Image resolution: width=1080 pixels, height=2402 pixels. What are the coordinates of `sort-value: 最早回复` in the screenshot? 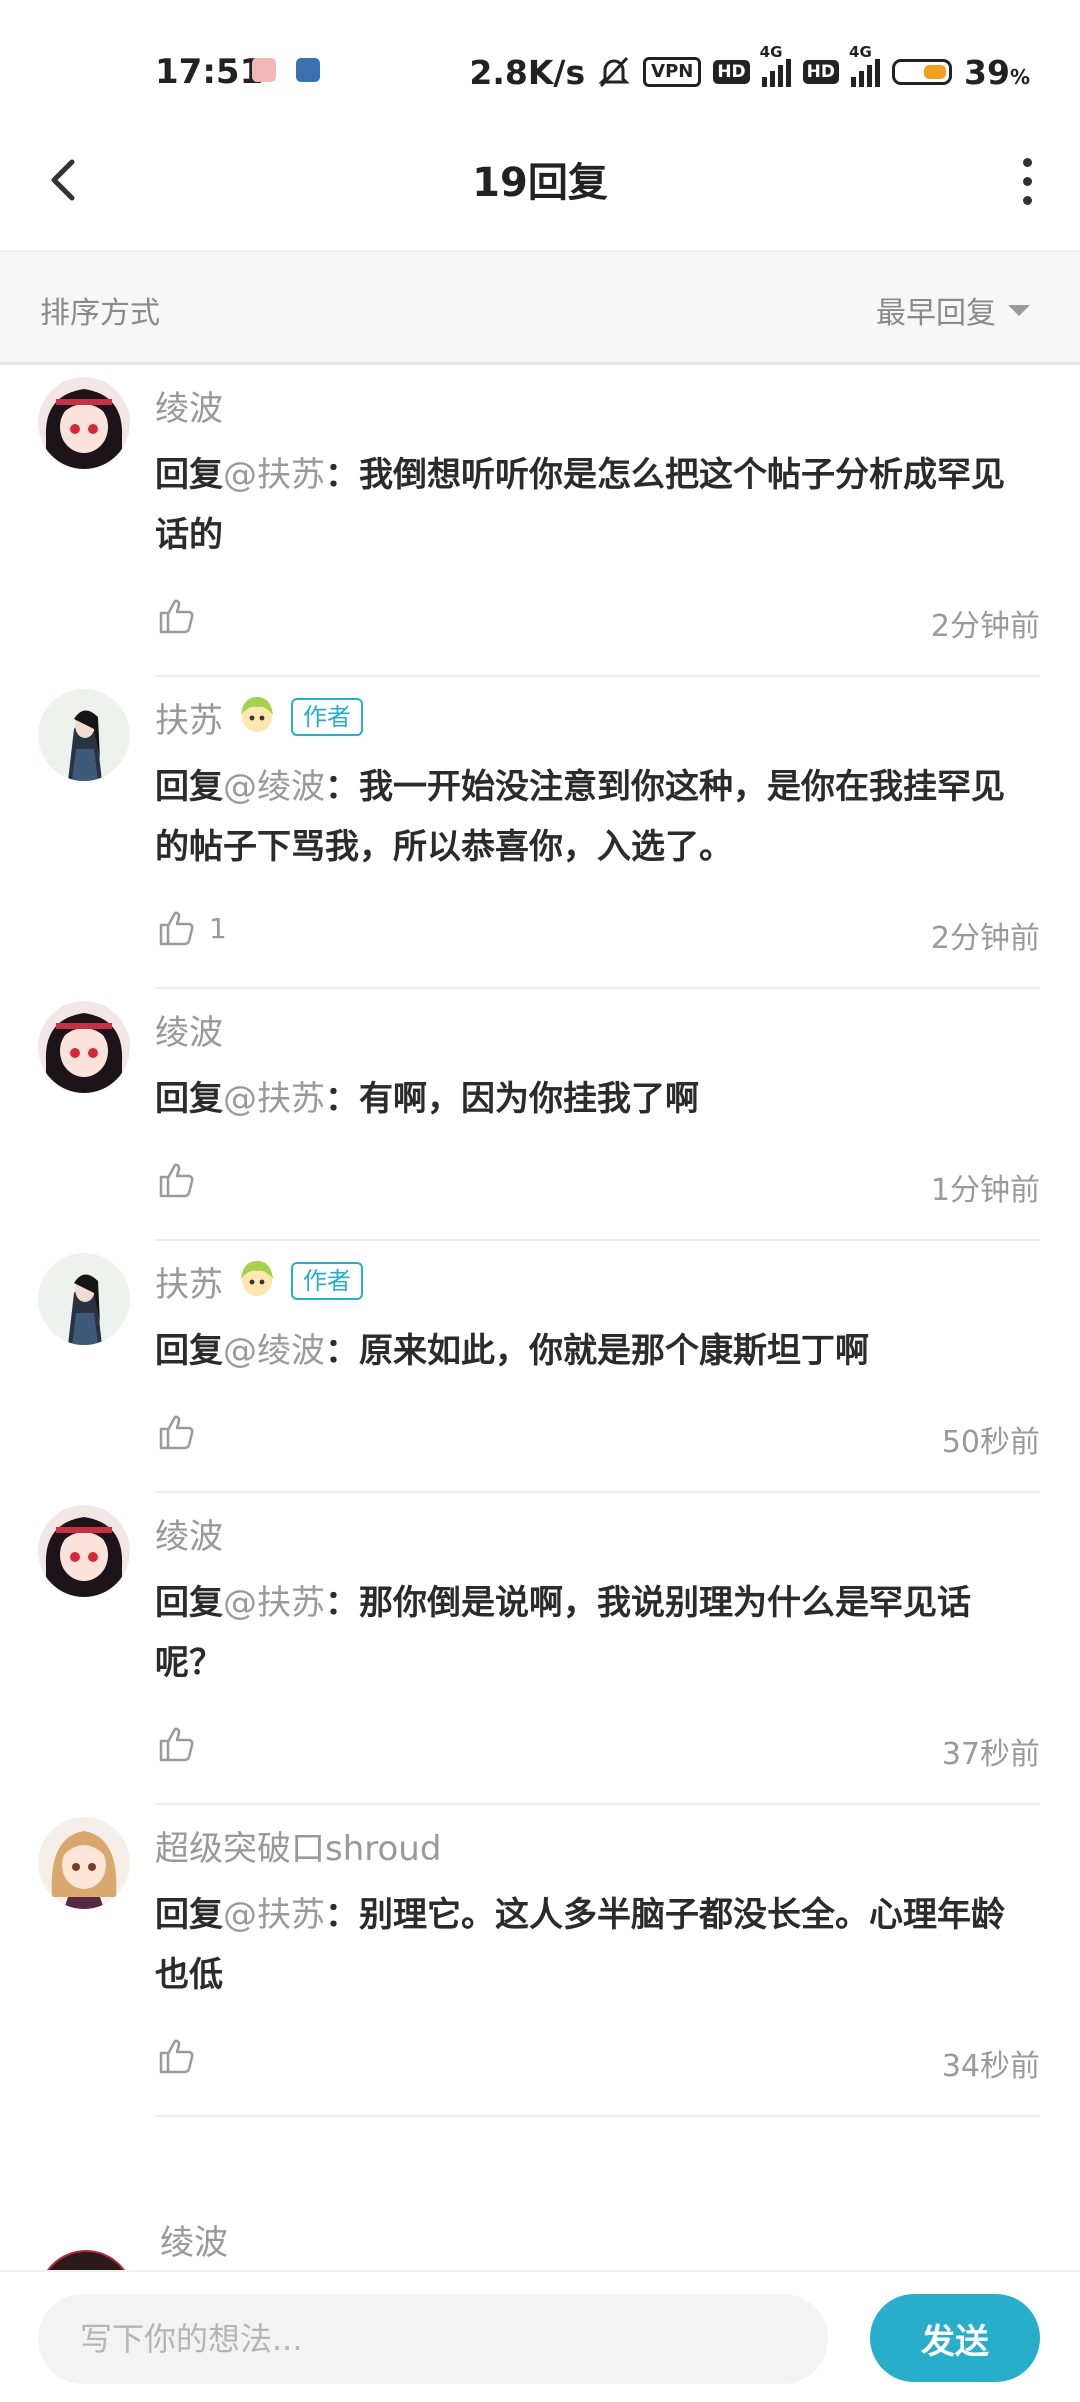 It's located at (936, 313).